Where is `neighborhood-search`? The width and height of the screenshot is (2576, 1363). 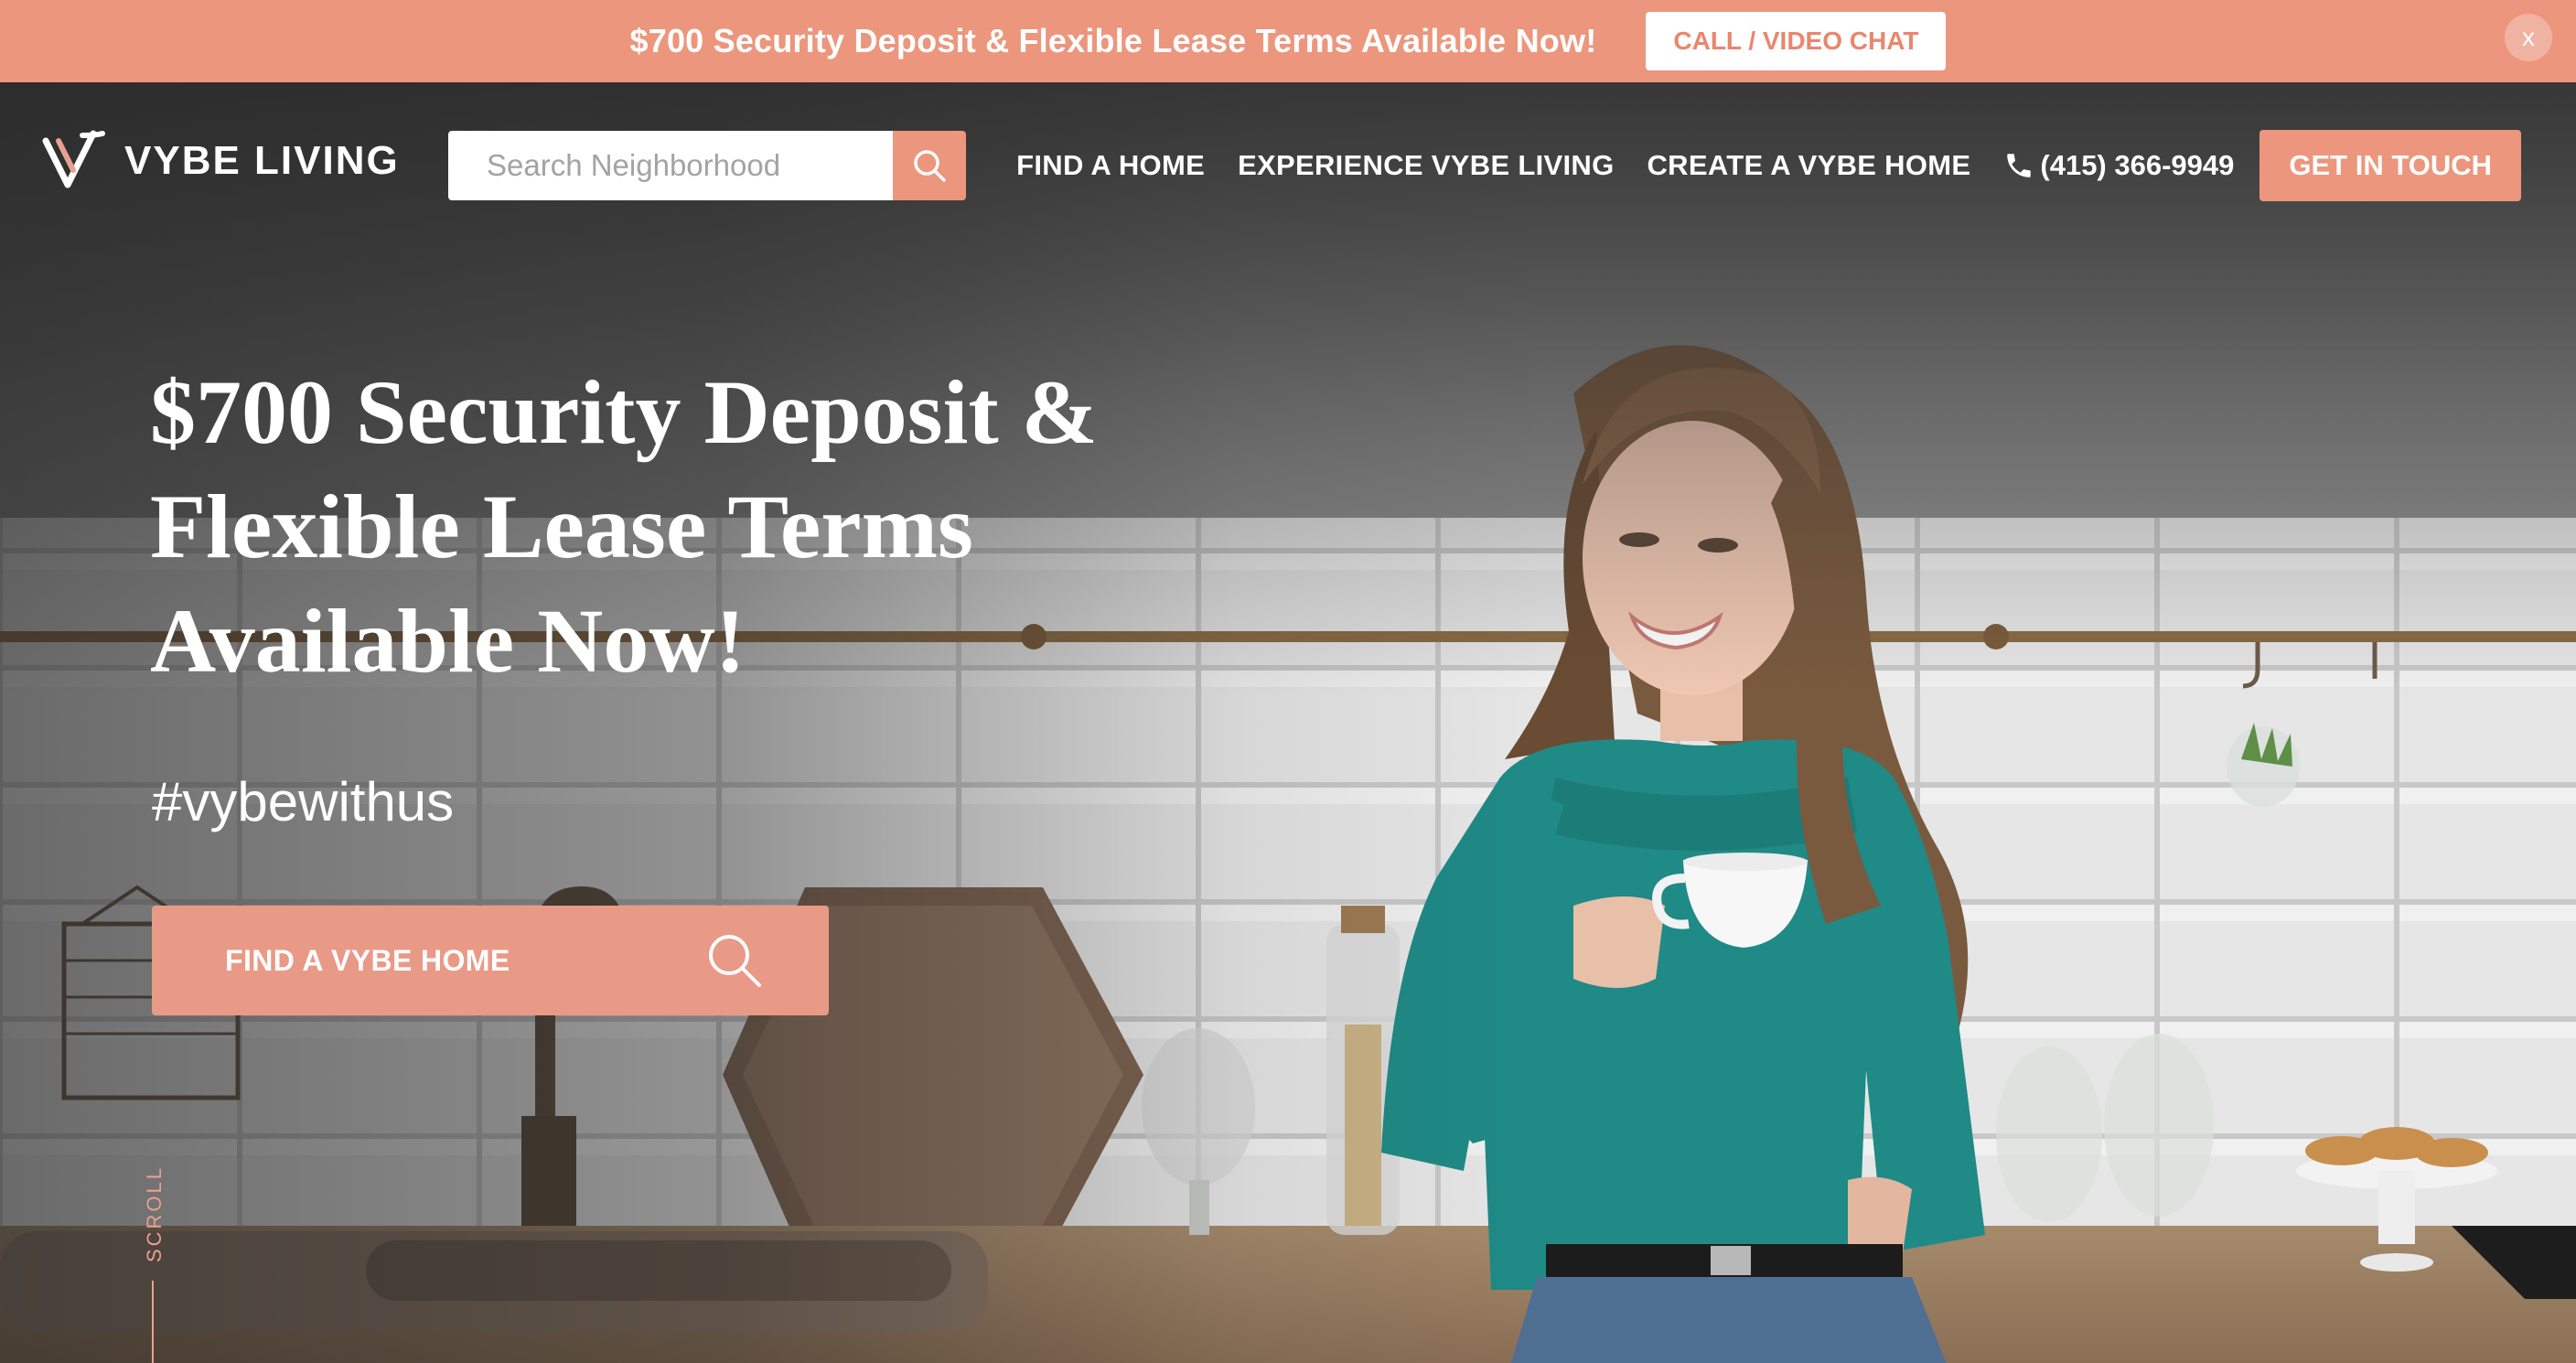
neighborhood-search is located at coordinates (707, 165).